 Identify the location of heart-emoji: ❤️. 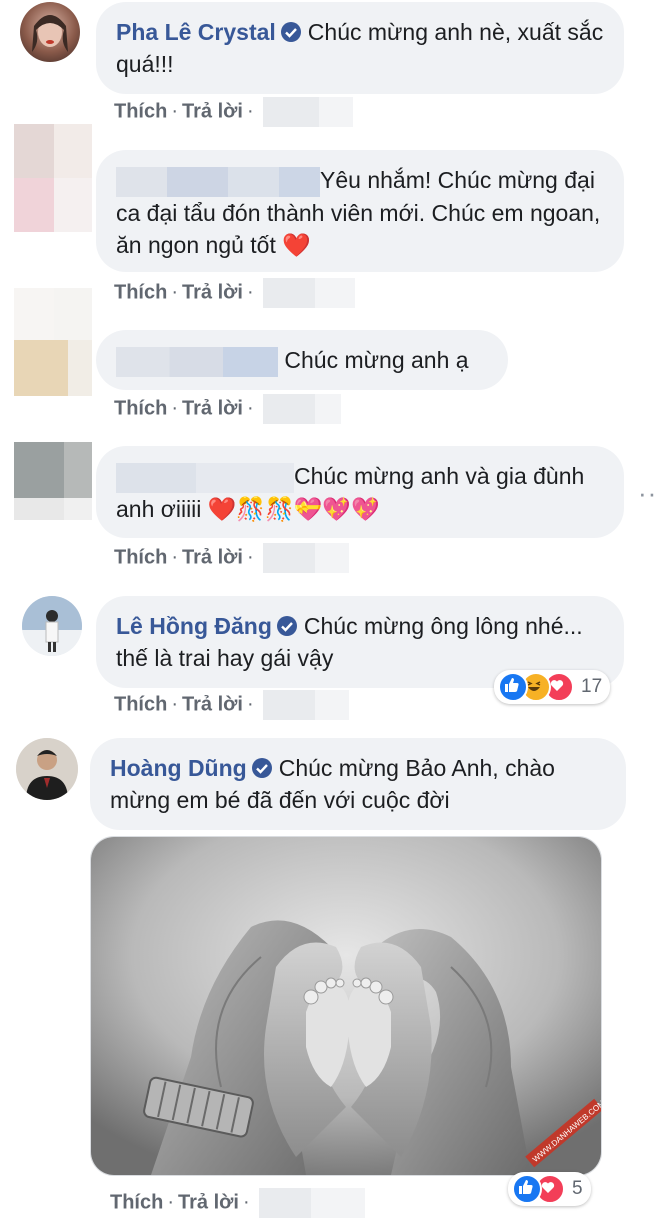
(296, 244).